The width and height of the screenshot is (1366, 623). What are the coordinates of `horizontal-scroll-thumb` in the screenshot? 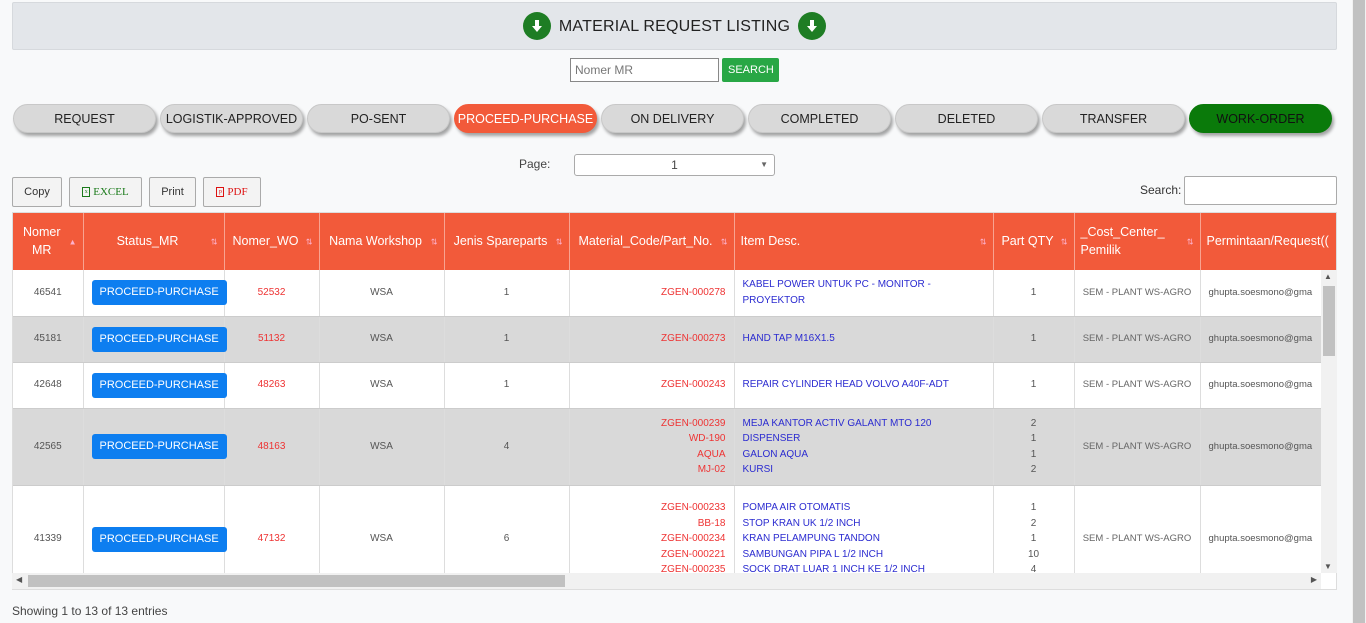 It's located at (296, 581).